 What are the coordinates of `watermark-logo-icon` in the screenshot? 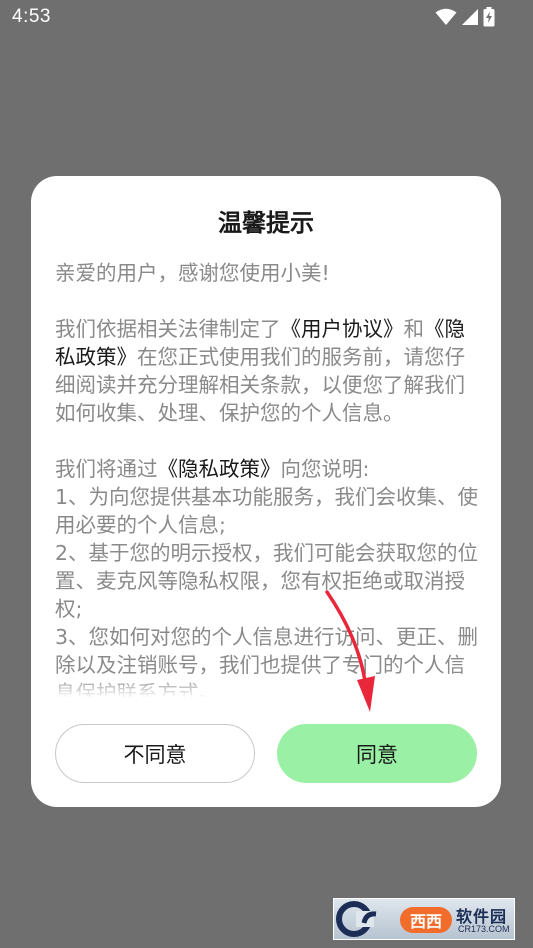 It's located at (356, 919).